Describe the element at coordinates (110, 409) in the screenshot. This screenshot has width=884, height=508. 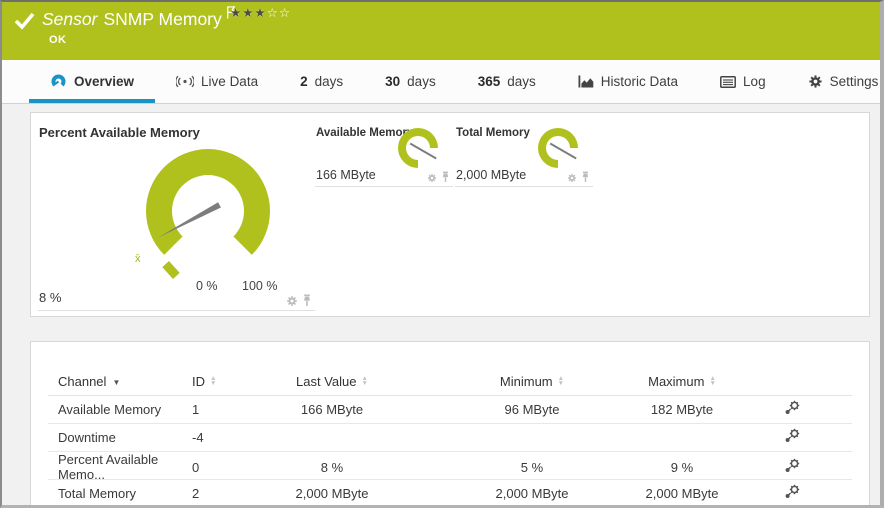
I see `cell-channel: Available Memory` at that location.